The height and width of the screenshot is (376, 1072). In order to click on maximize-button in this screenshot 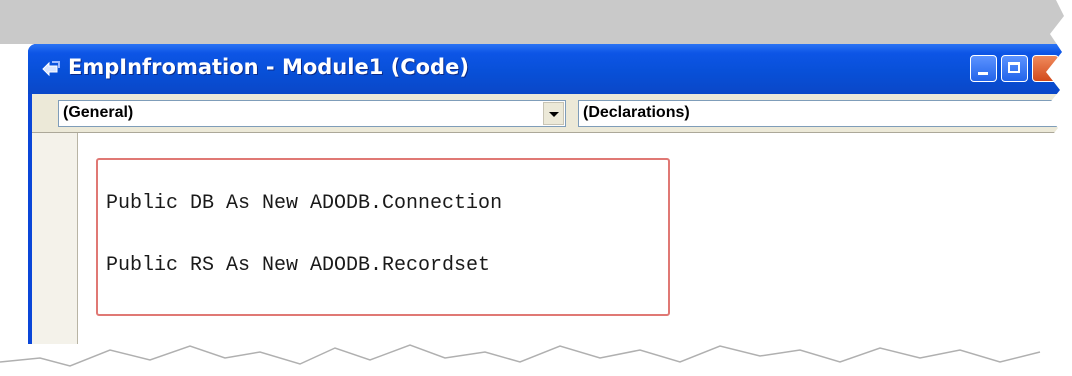, I will do `click(1014, 68)`.